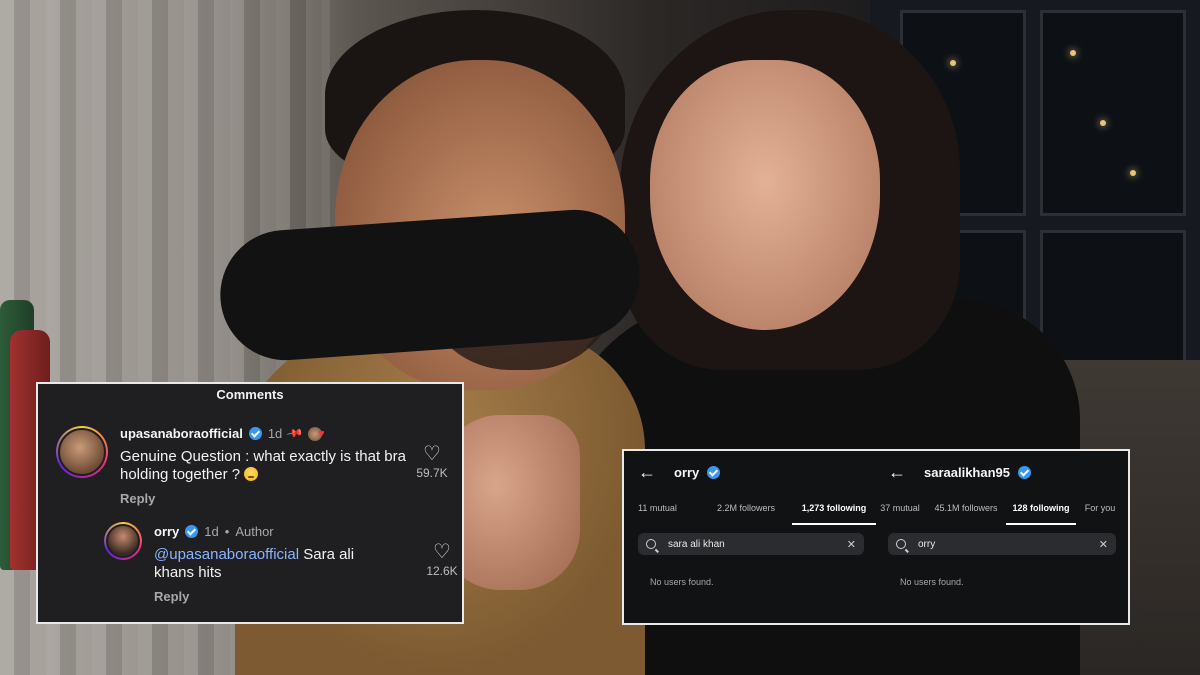  What do you see at coordinates (687, 472) in the screenshot?
I see `profile-username: orry` at bounding box center [687, 472].